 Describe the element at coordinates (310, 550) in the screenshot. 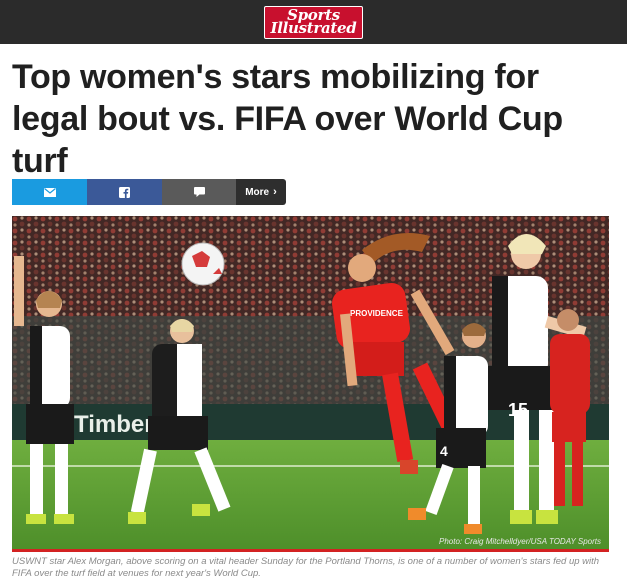

I see `caption-divider` at that location.